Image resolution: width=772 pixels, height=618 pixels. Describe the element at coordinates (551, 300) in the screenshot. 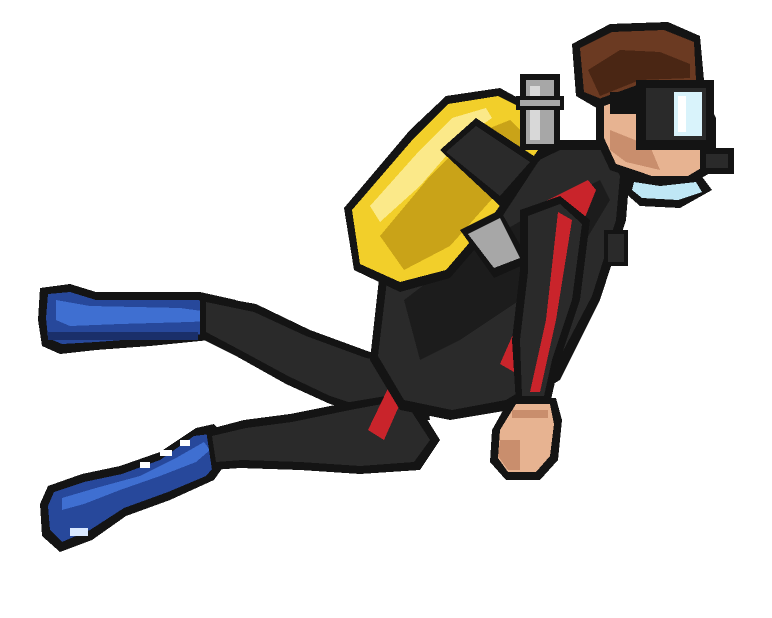

I see `arm-icon` at that location.